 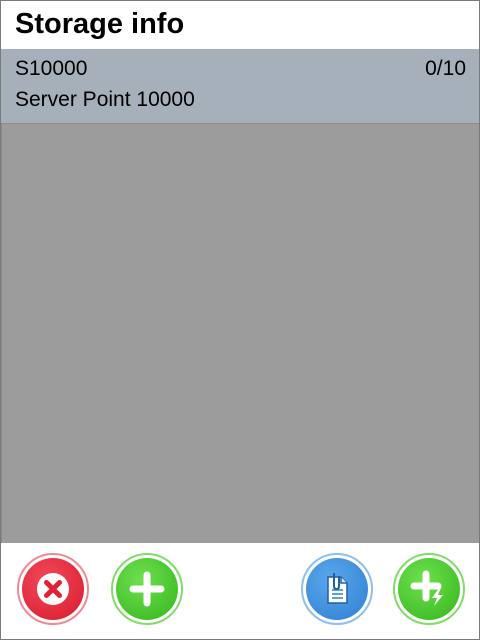 I want to click on close-icon, so click(x=53, y=589).